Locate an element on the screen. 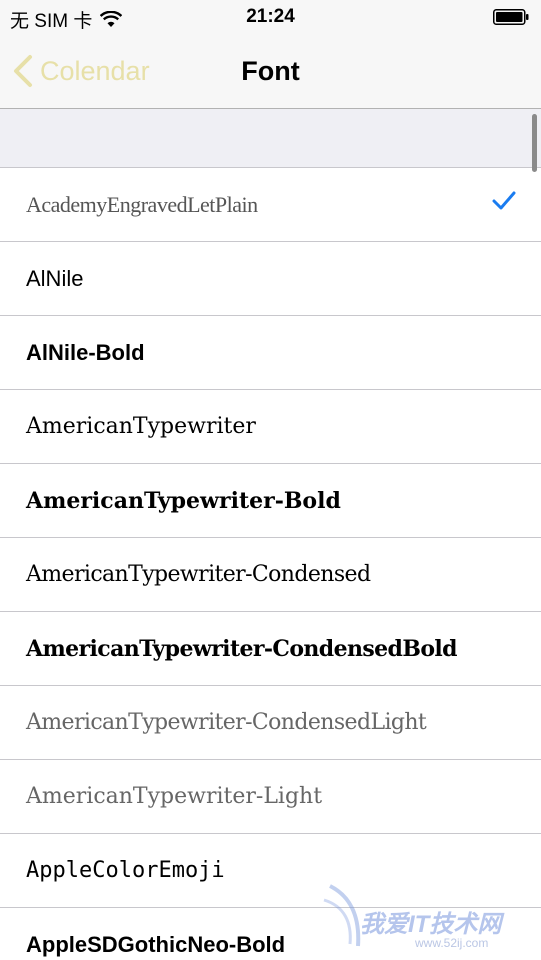  font-name: AppleSDGothicNeo-Bold is located at coordinates (156, 944).